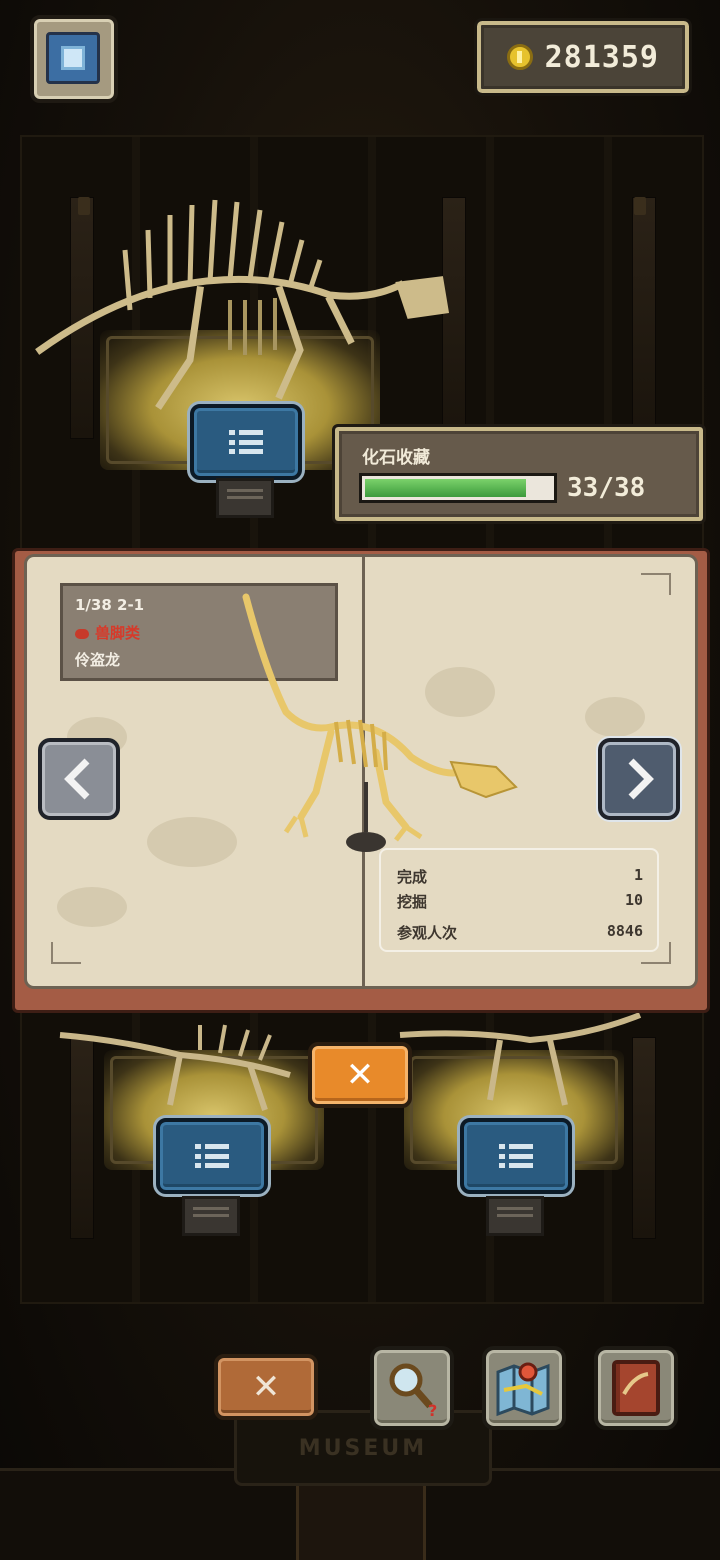 The image size is (720, 1560). Describe the element at coordinates (427, 933) in the screenshot. I see `stat-label: 参观人次` at that location.